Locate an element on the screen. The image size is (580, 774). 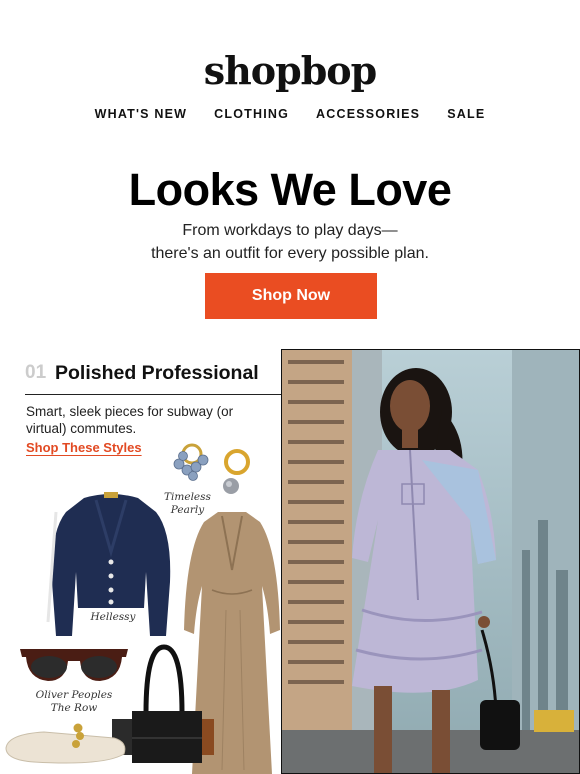
hero-headline: Looks We Love is located at coordinates (290, 189).